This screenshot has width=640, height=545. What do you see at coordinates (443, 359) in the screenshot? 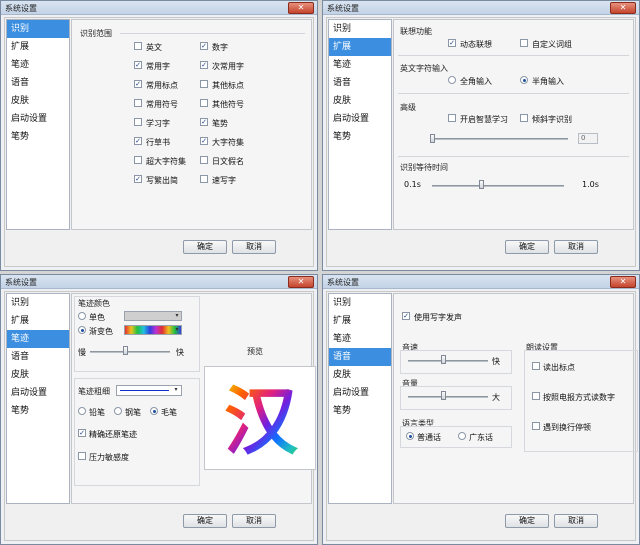
I see `voice-speed-thumb` at bounding box center [443, 359].